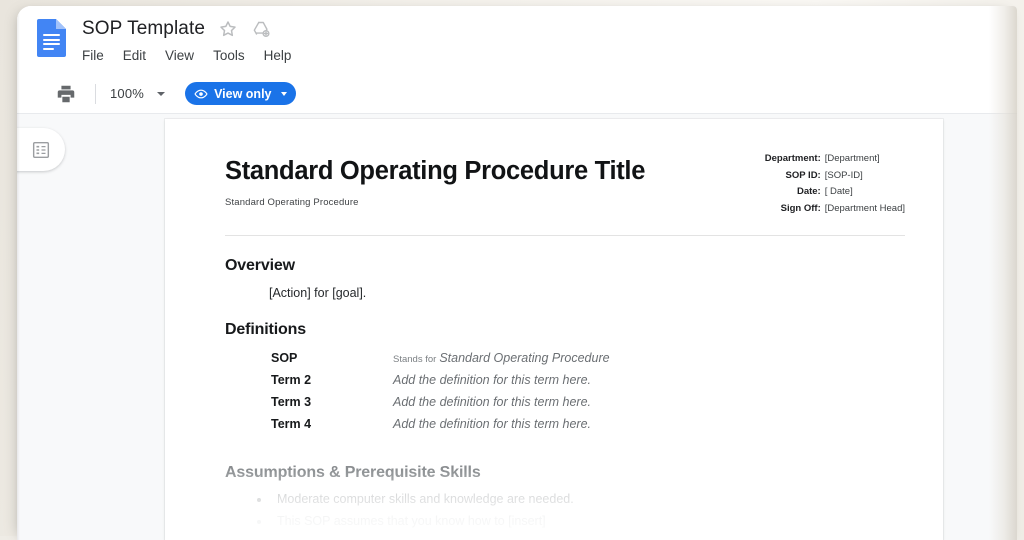 The height and width of the screenshot is (540, 1024). Describe the element at coordinates (795, 194) in the screenshot. I see `metadata-key: Date:` at that location.